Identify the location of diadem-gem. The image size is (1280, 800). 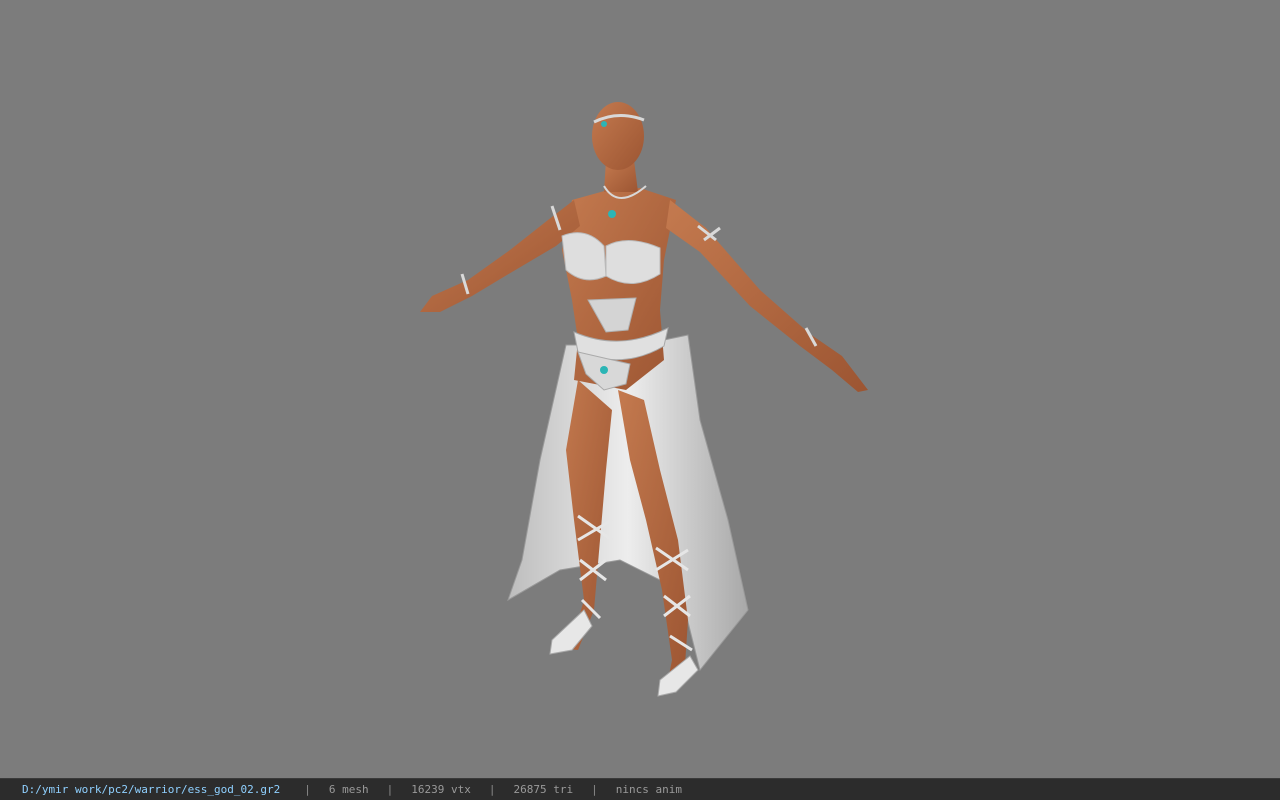
(604, 124).